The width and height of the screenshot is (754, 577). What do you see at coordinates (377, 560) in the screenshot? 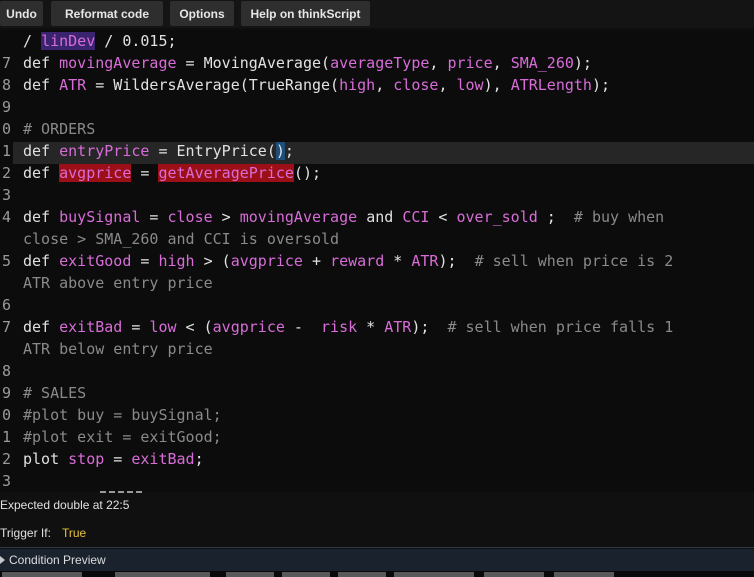
I see `condition-preview-header: Condition Preview` at bounding box center [377, 560].